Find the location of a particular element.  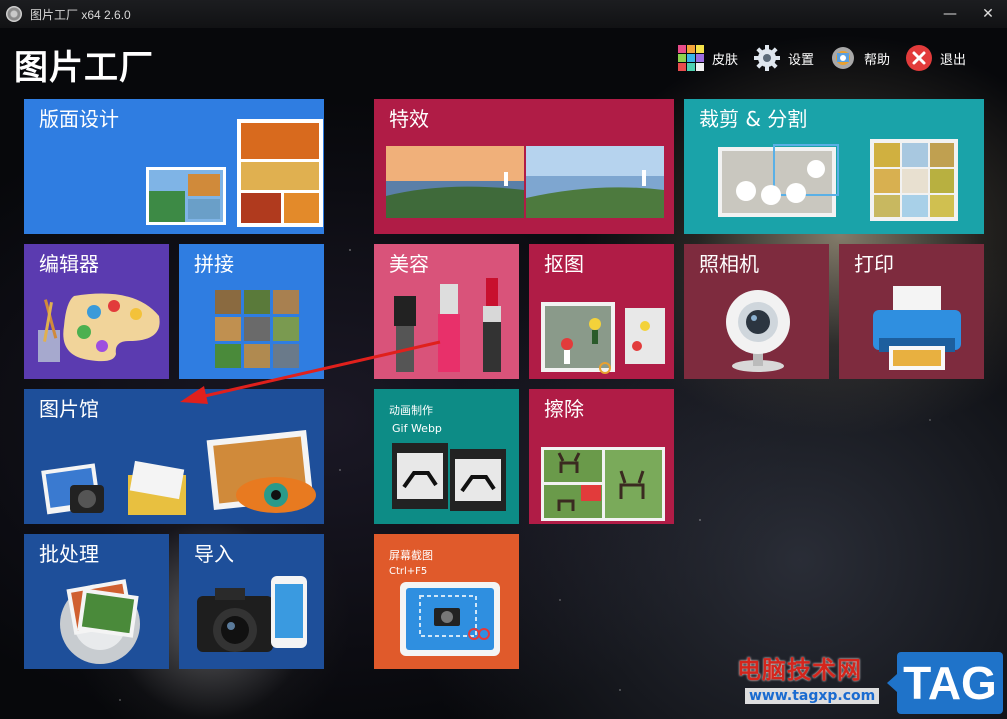

tile-editor: 编辑器 is located at coordinates (96, 311).